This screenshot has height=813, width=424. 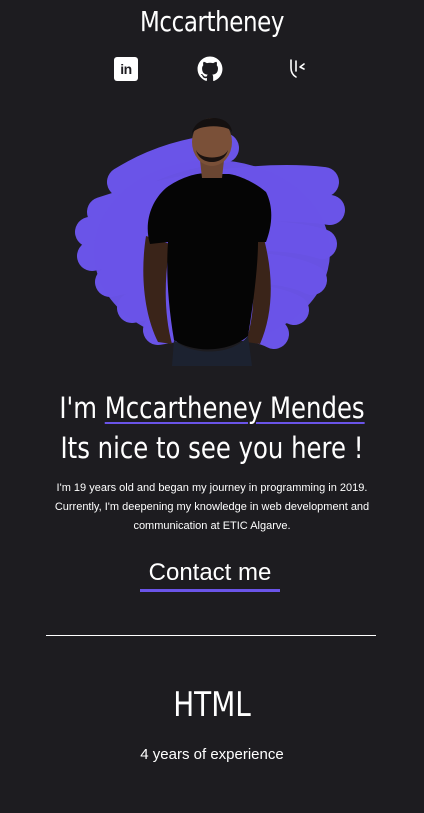 I want to click on github-icon, so click(x=210, y=69).